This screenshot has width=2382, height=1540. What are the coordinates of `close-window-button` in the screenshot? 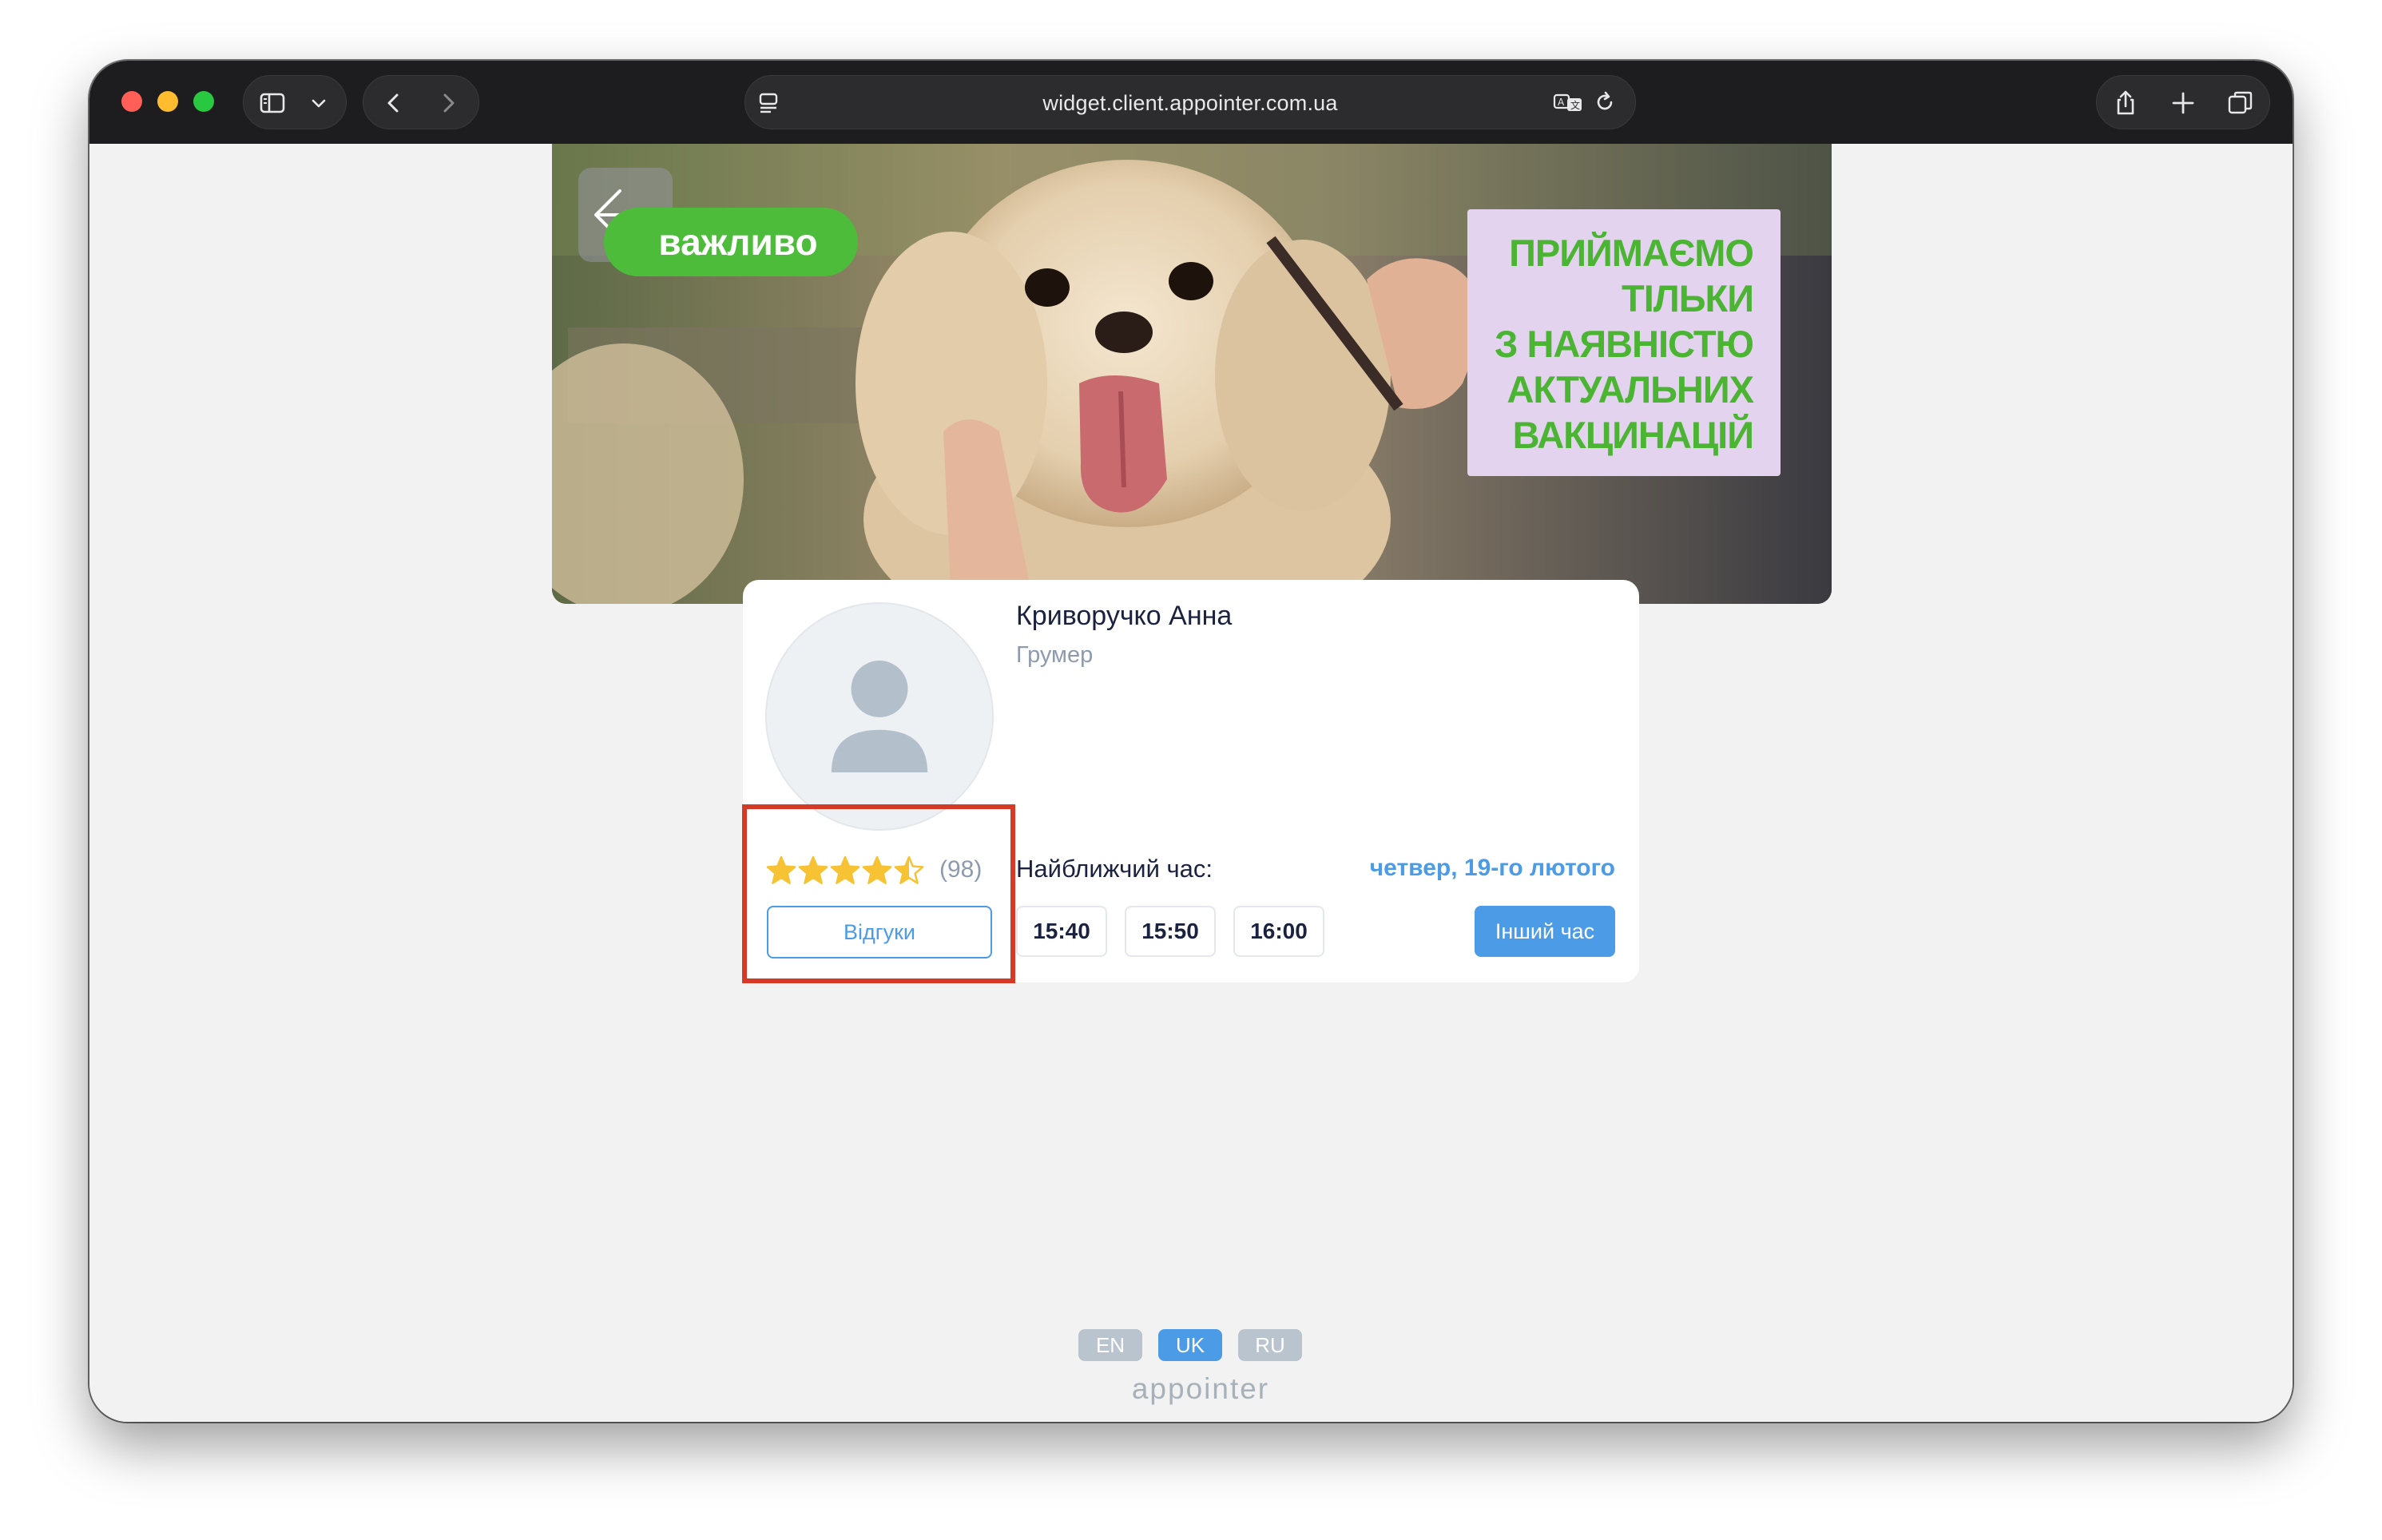 It's located at (131, 101).